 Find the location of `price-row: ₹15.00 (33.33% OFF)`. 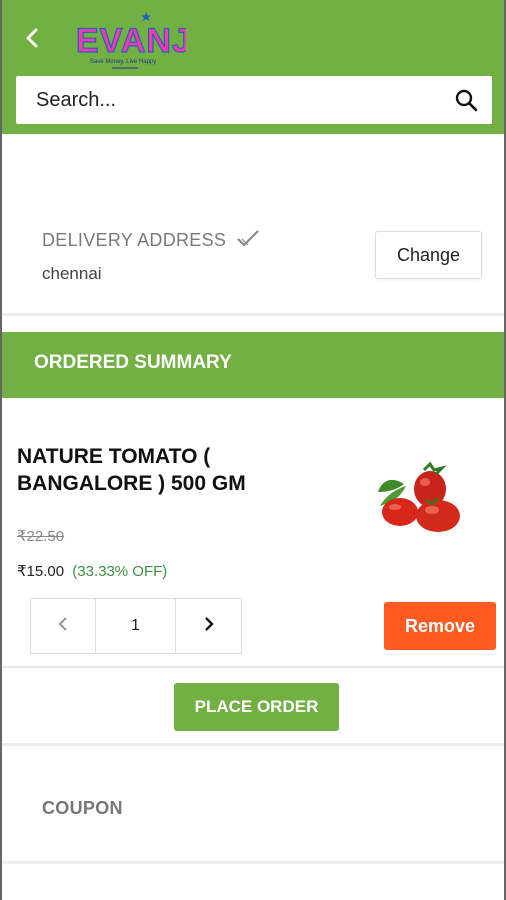

price-row: ₹15.00 (33.33% OFF) is located at coordinates (92, 571).